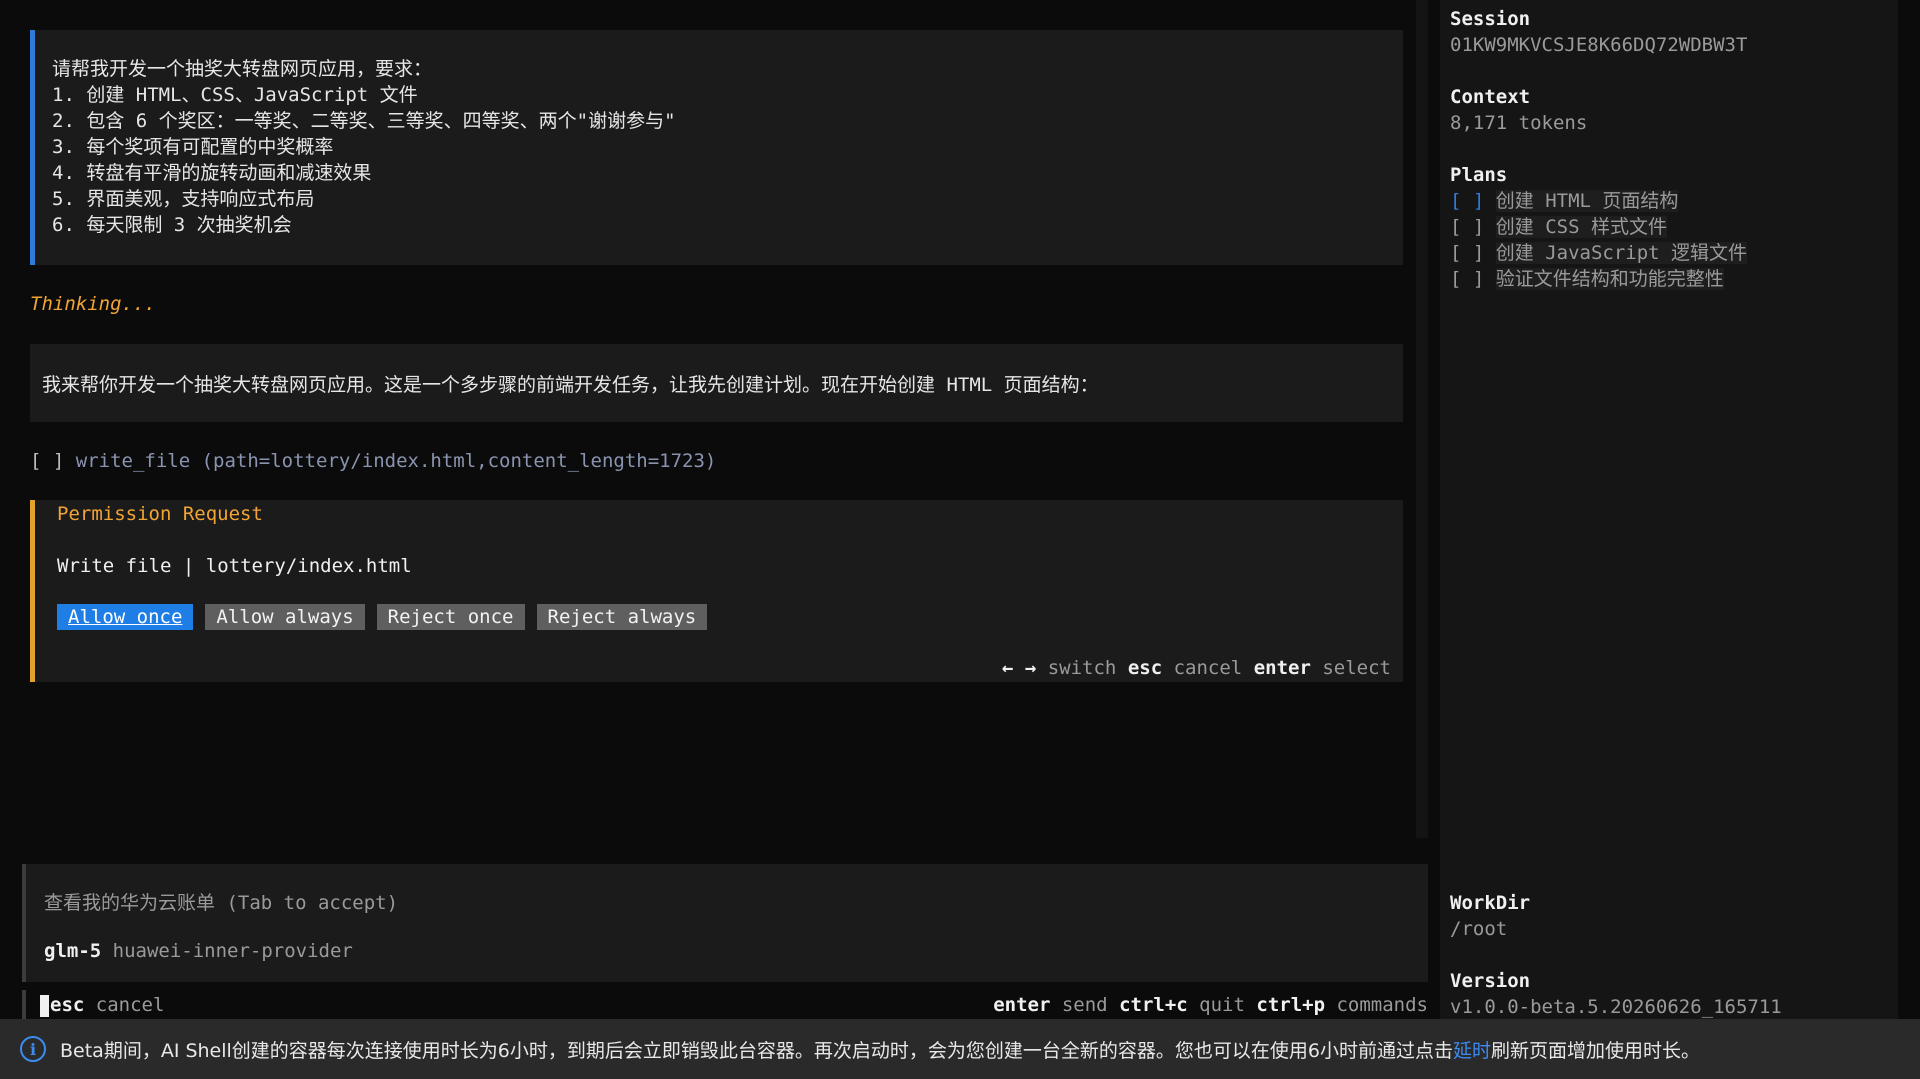 The width and height of the screenshot is (1920, 1079). What do you see at coordinates (44, 1005) in the screenshot?
I see `text-cursor` at bounding box center [44, 1005].